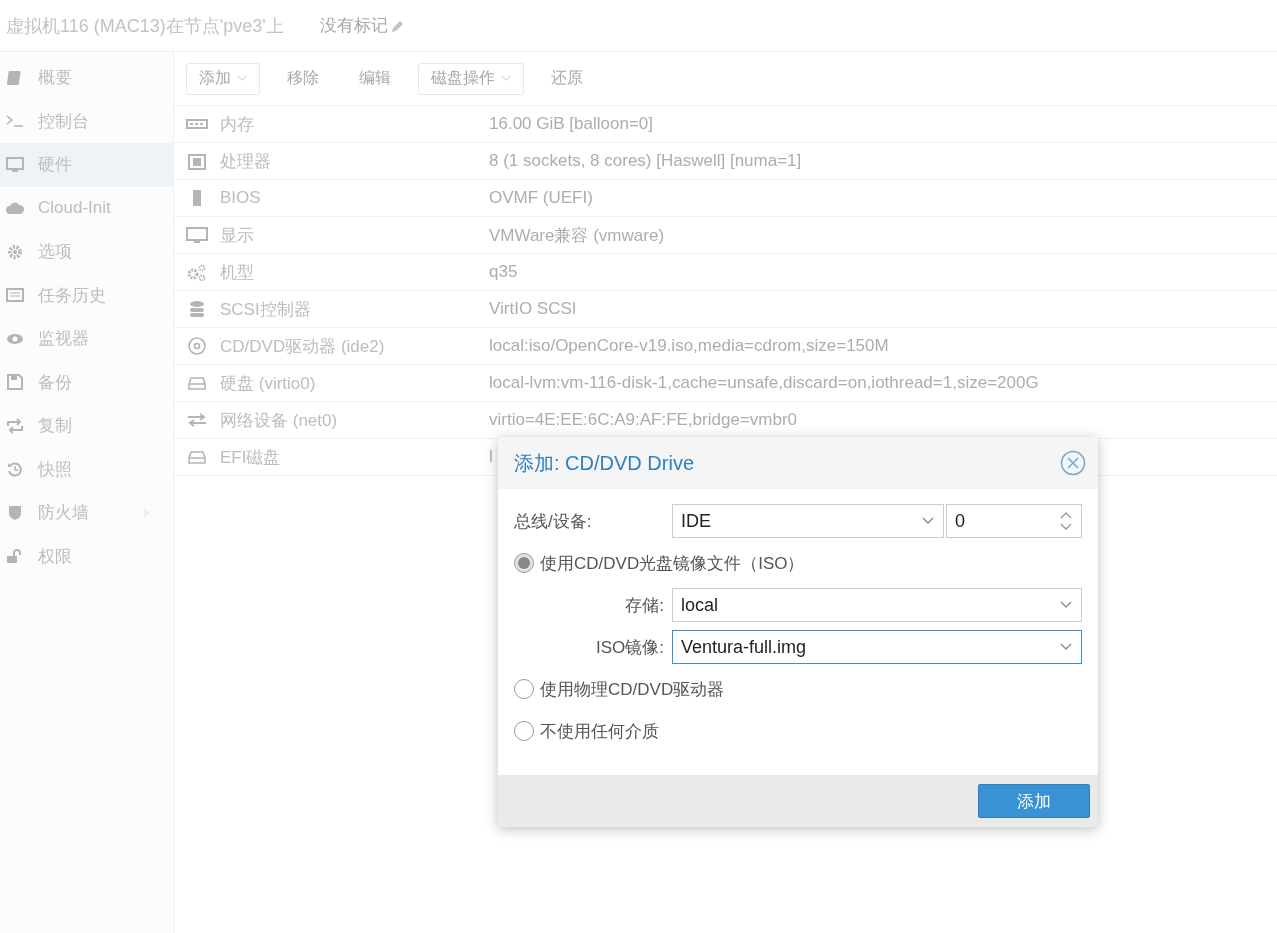  I want to click on hardware-value: 16.00 GiB [balloon=0], so click(571, 124).